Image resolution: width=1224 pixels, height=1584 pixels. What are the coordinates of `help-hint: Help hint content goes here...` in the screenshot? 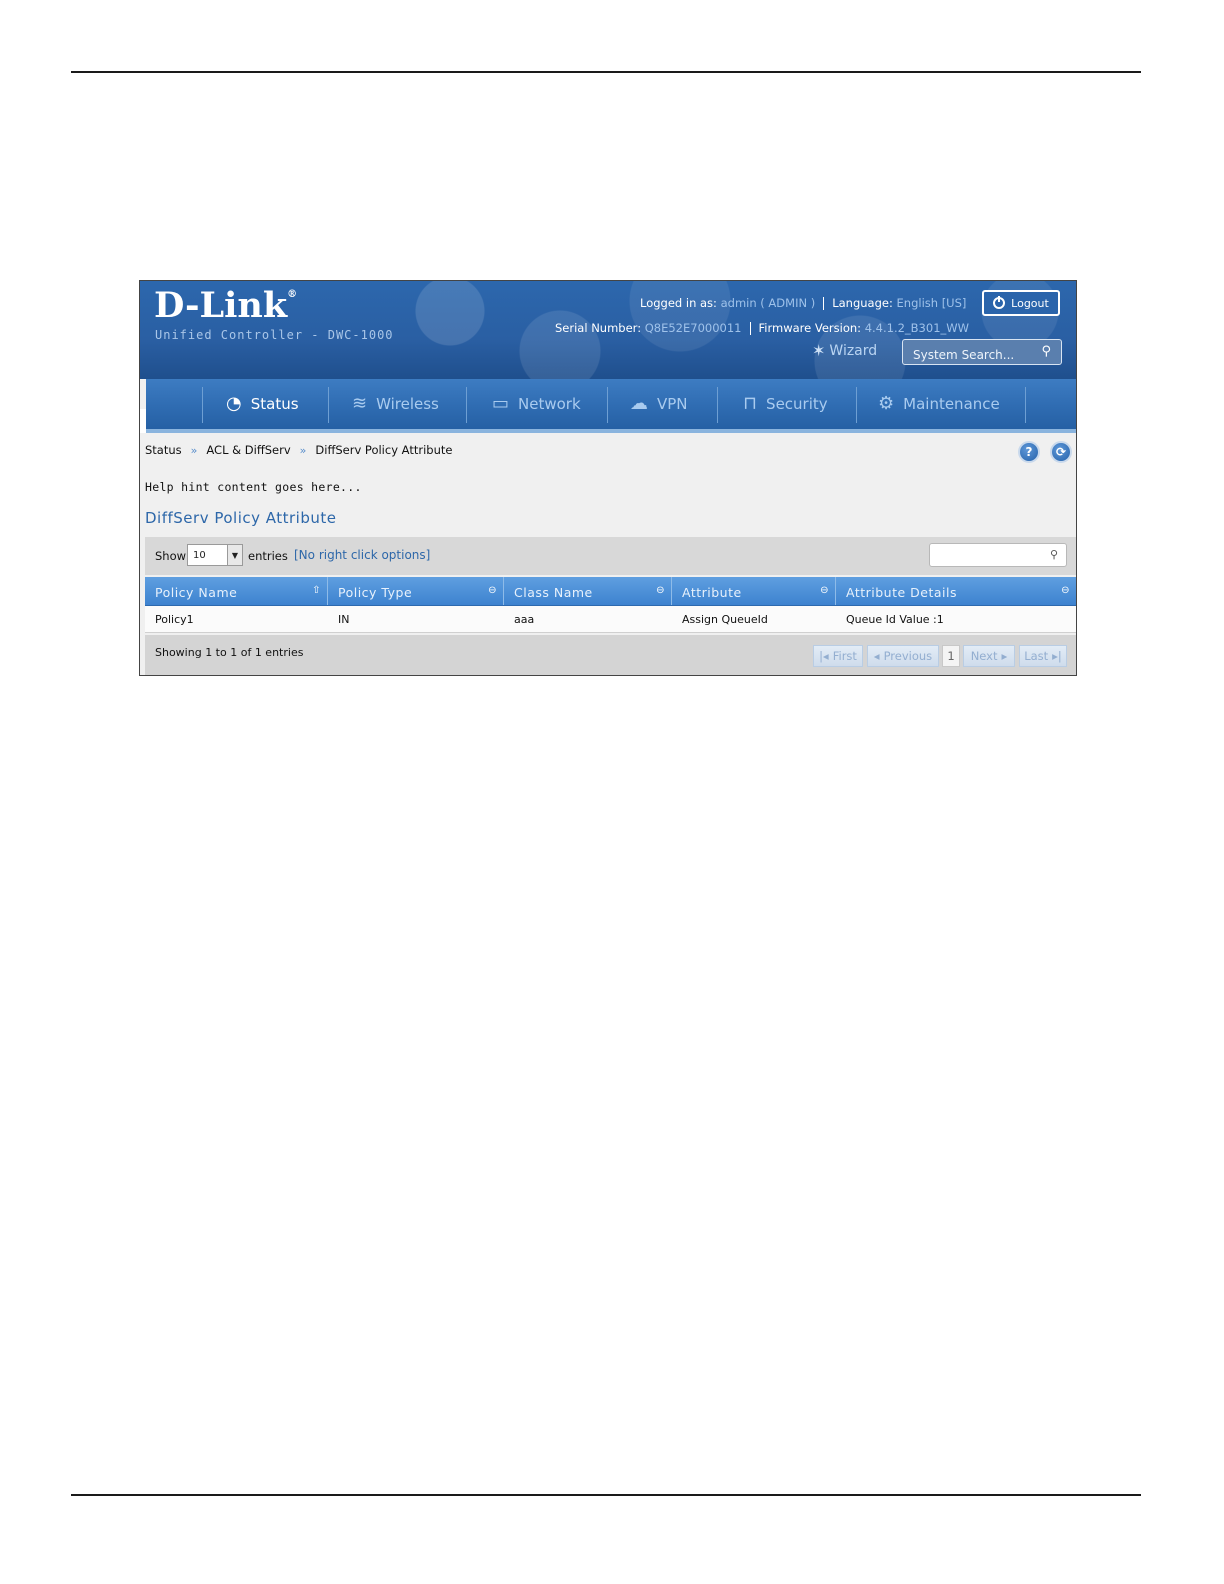 It's located at (253, 487).